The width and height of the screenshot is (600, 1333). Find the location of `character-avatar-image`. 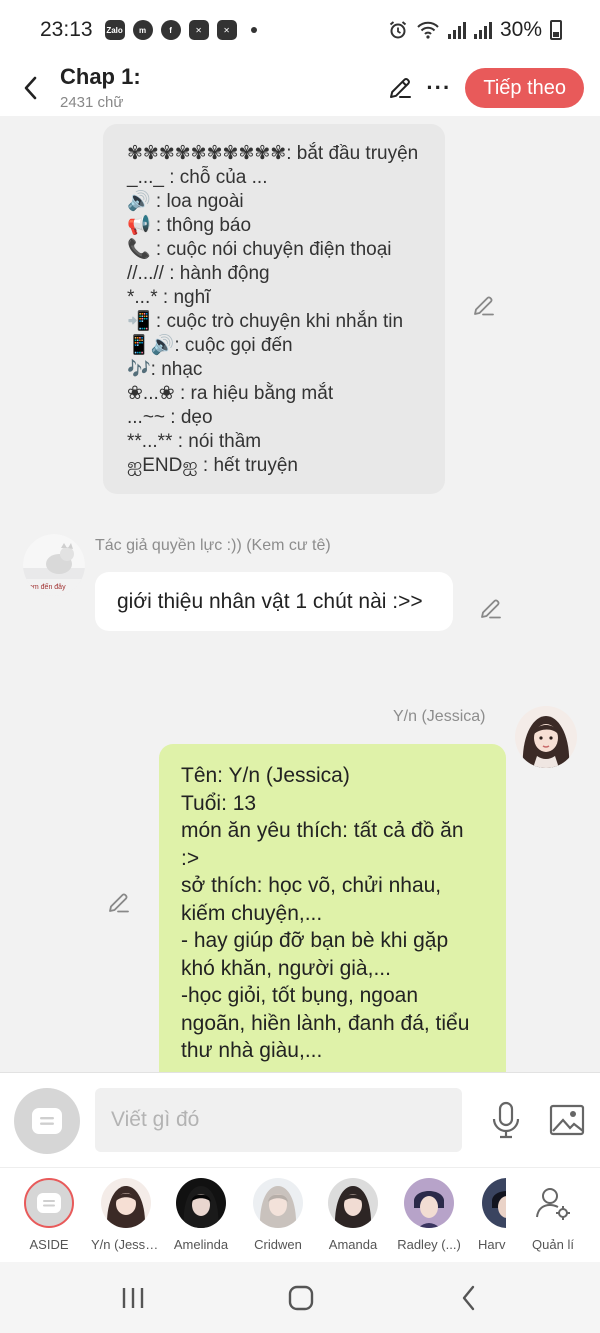

character-avatar-image is located at coordinates (546, 737).